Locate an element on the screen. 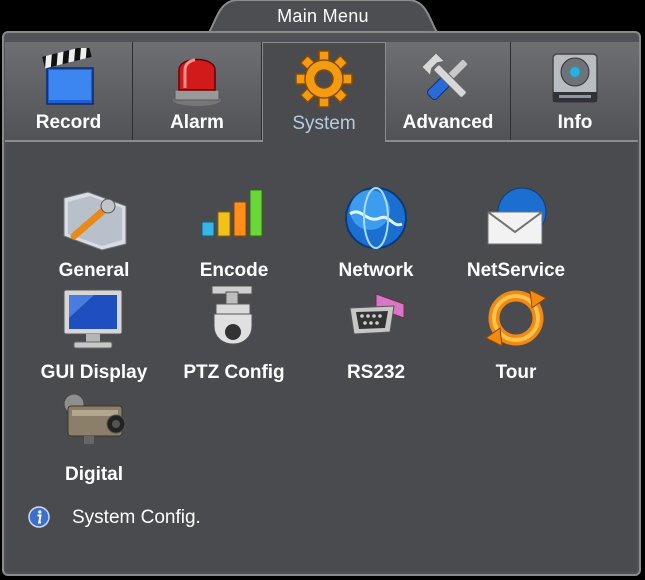  tab-info: Info is located at coordinates (575, 91).